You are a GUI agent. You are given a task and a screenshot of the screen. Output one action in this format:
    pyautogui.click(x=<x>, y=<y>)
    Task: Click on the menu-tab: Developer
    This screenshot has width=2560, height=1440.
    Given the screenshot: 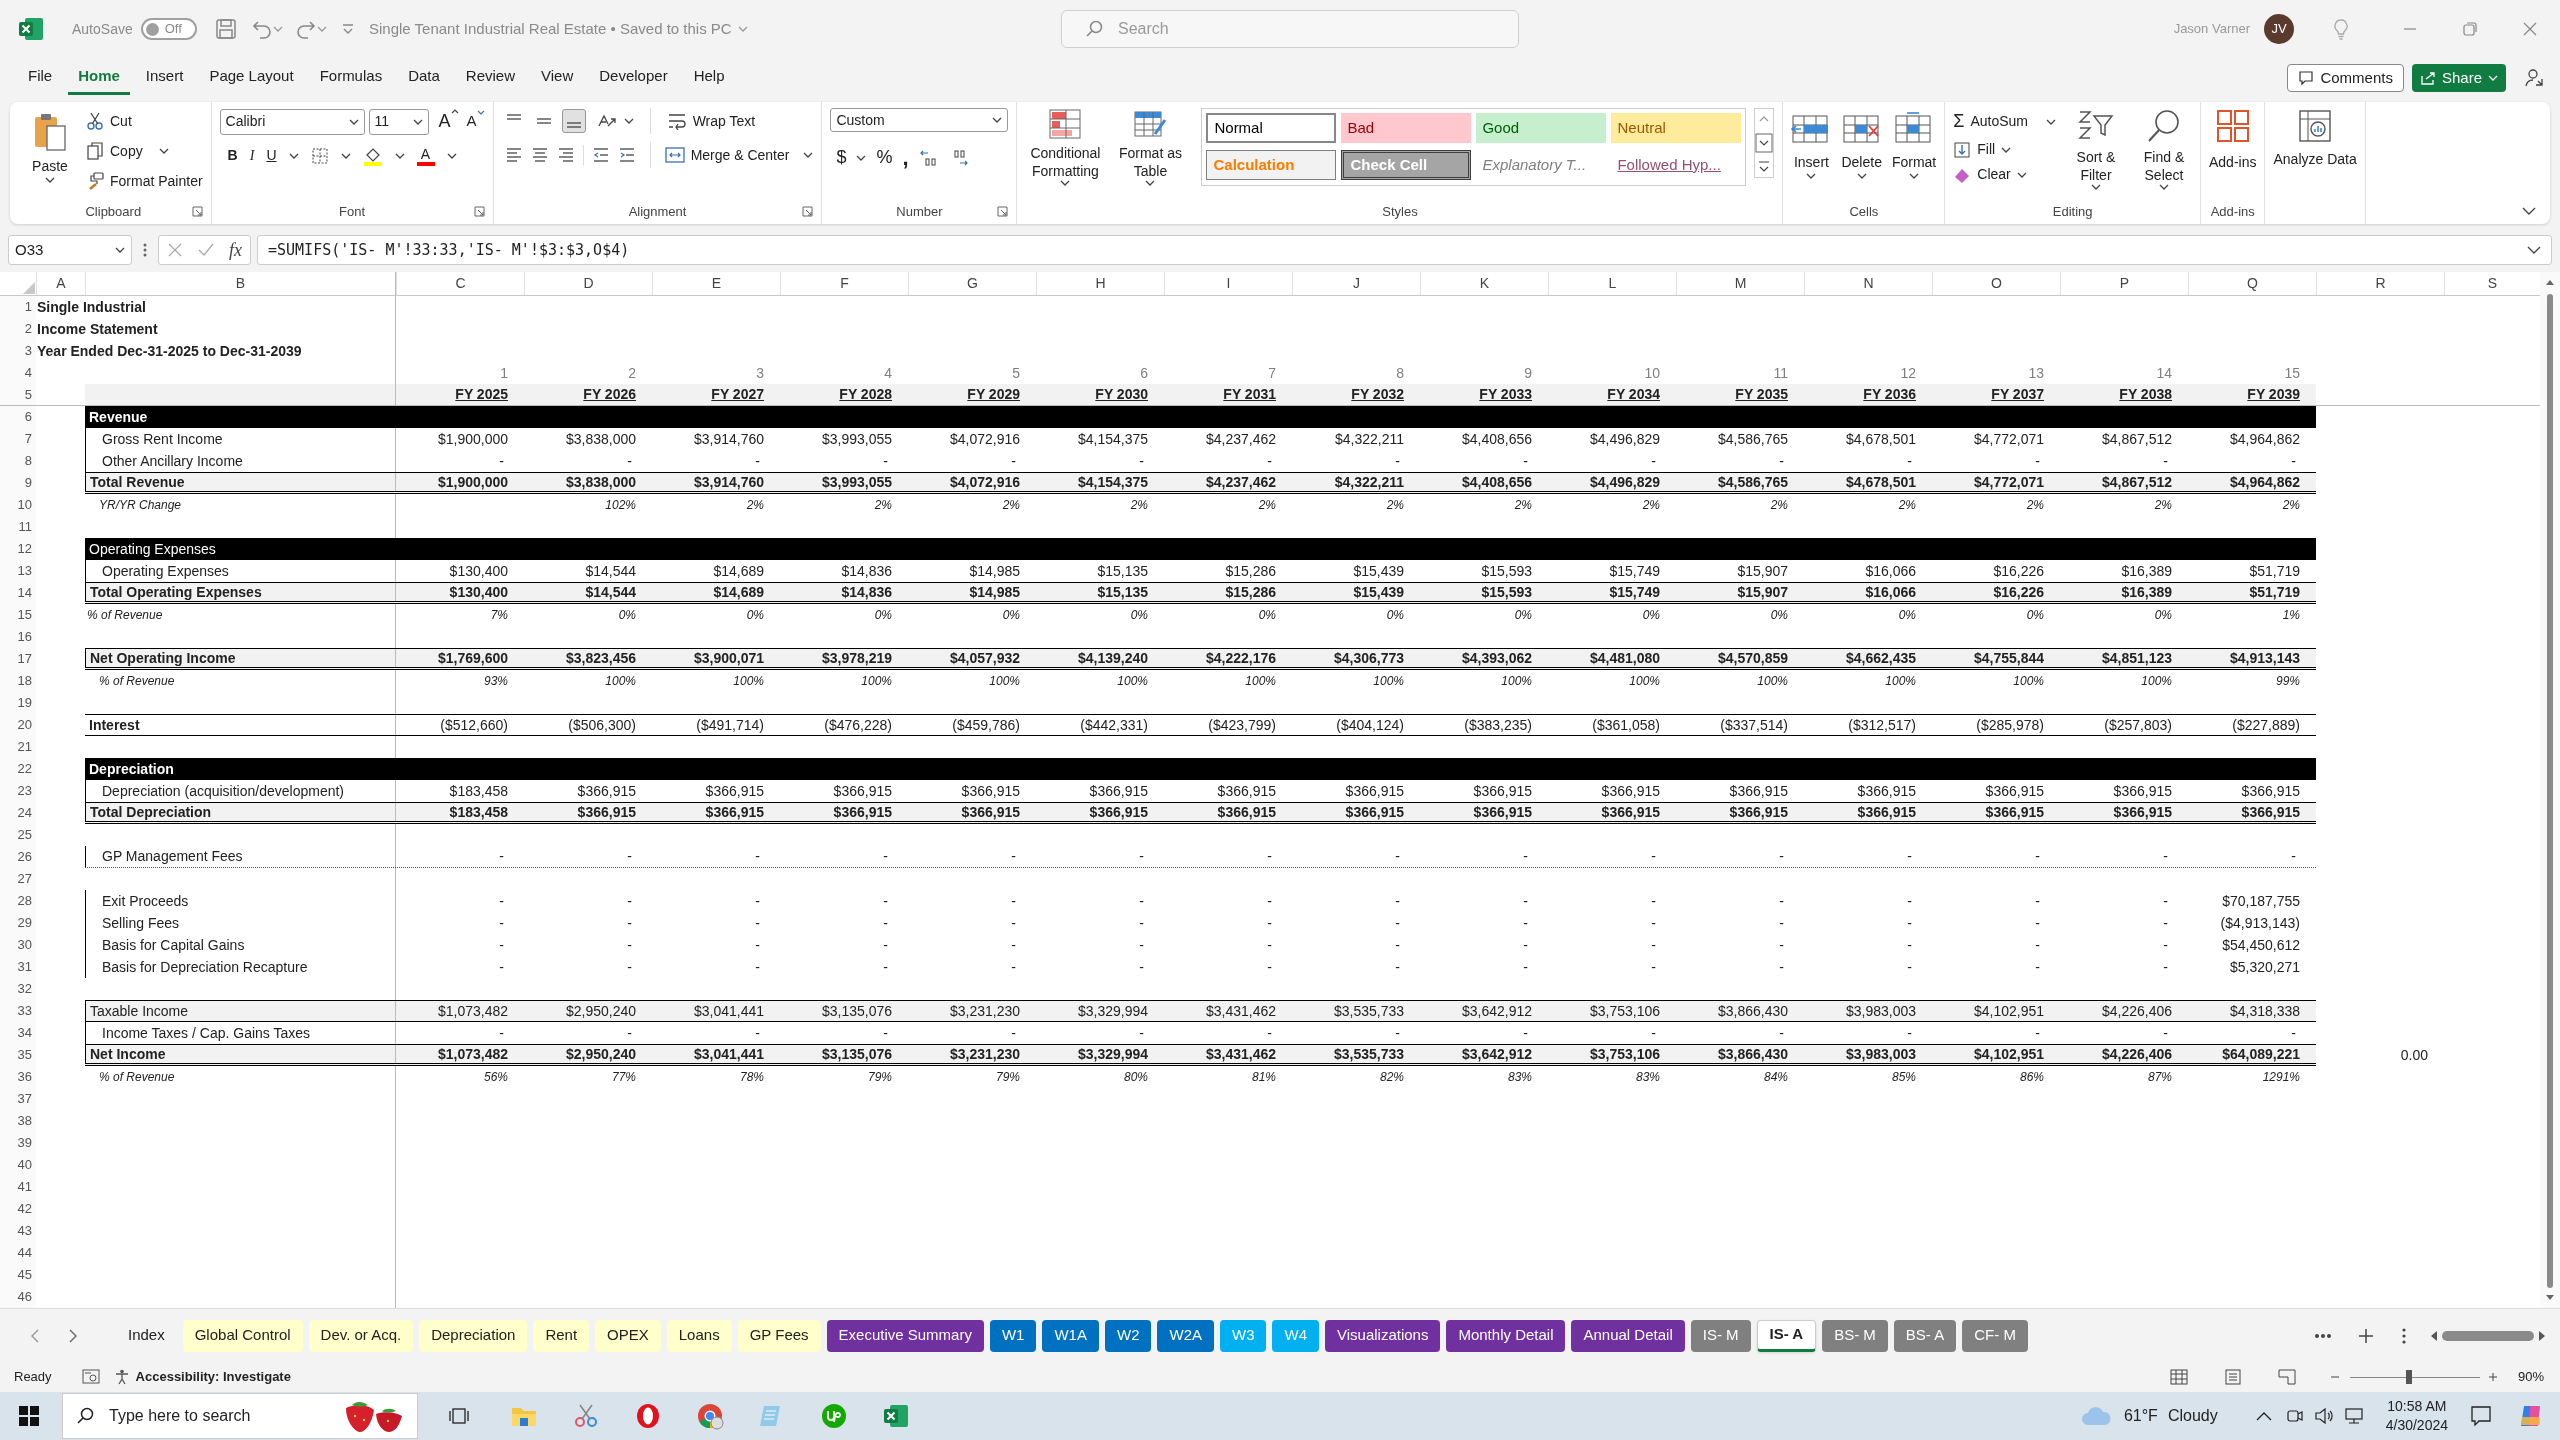 What is the action you would take?
    pyautogui.click(x=633, y=78)
    